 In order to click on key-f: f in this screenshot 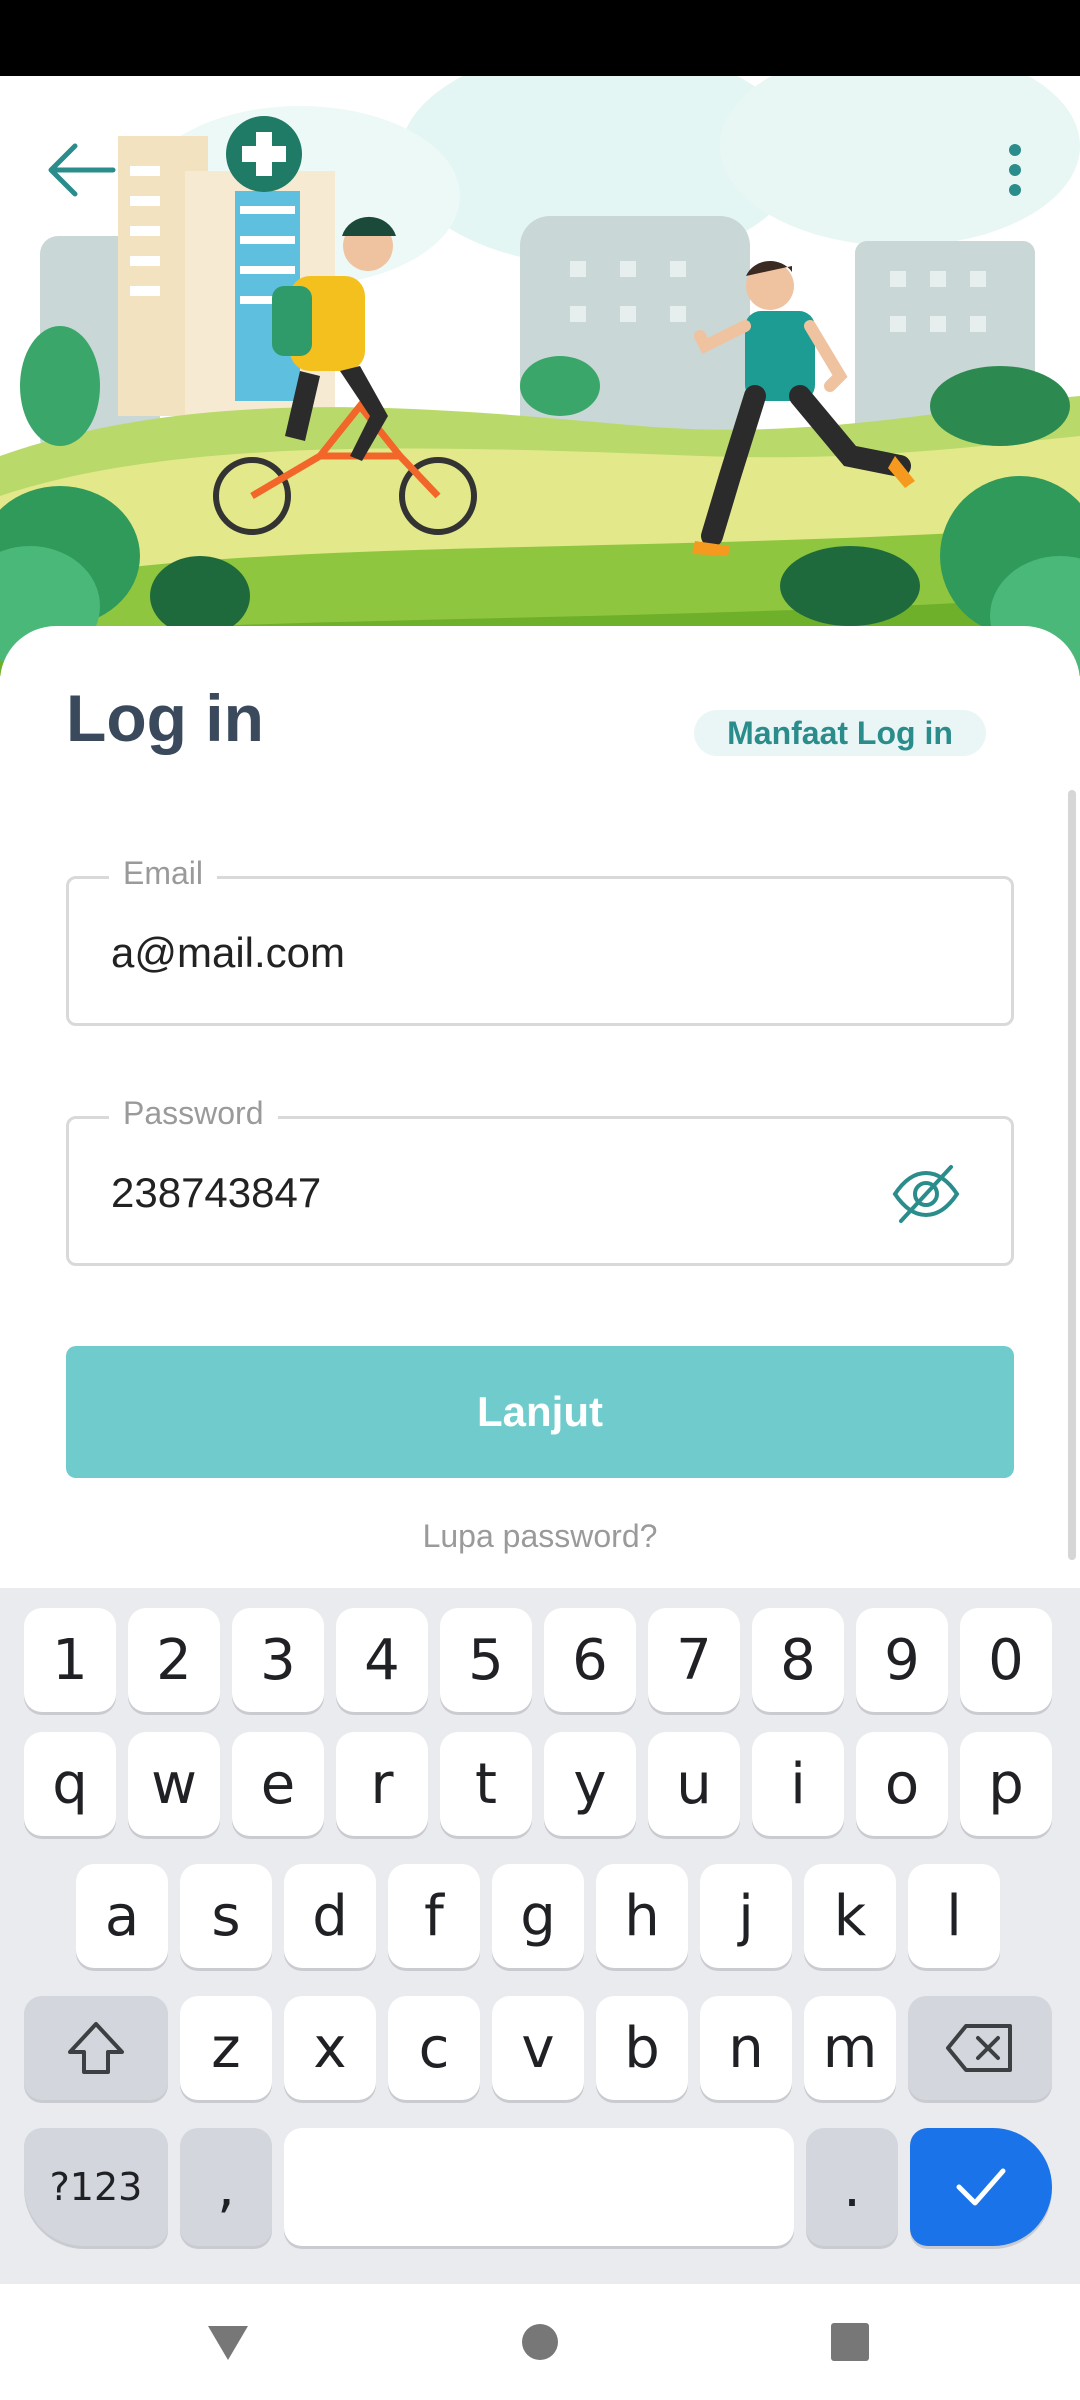, I will do `click(434, 1916)`.